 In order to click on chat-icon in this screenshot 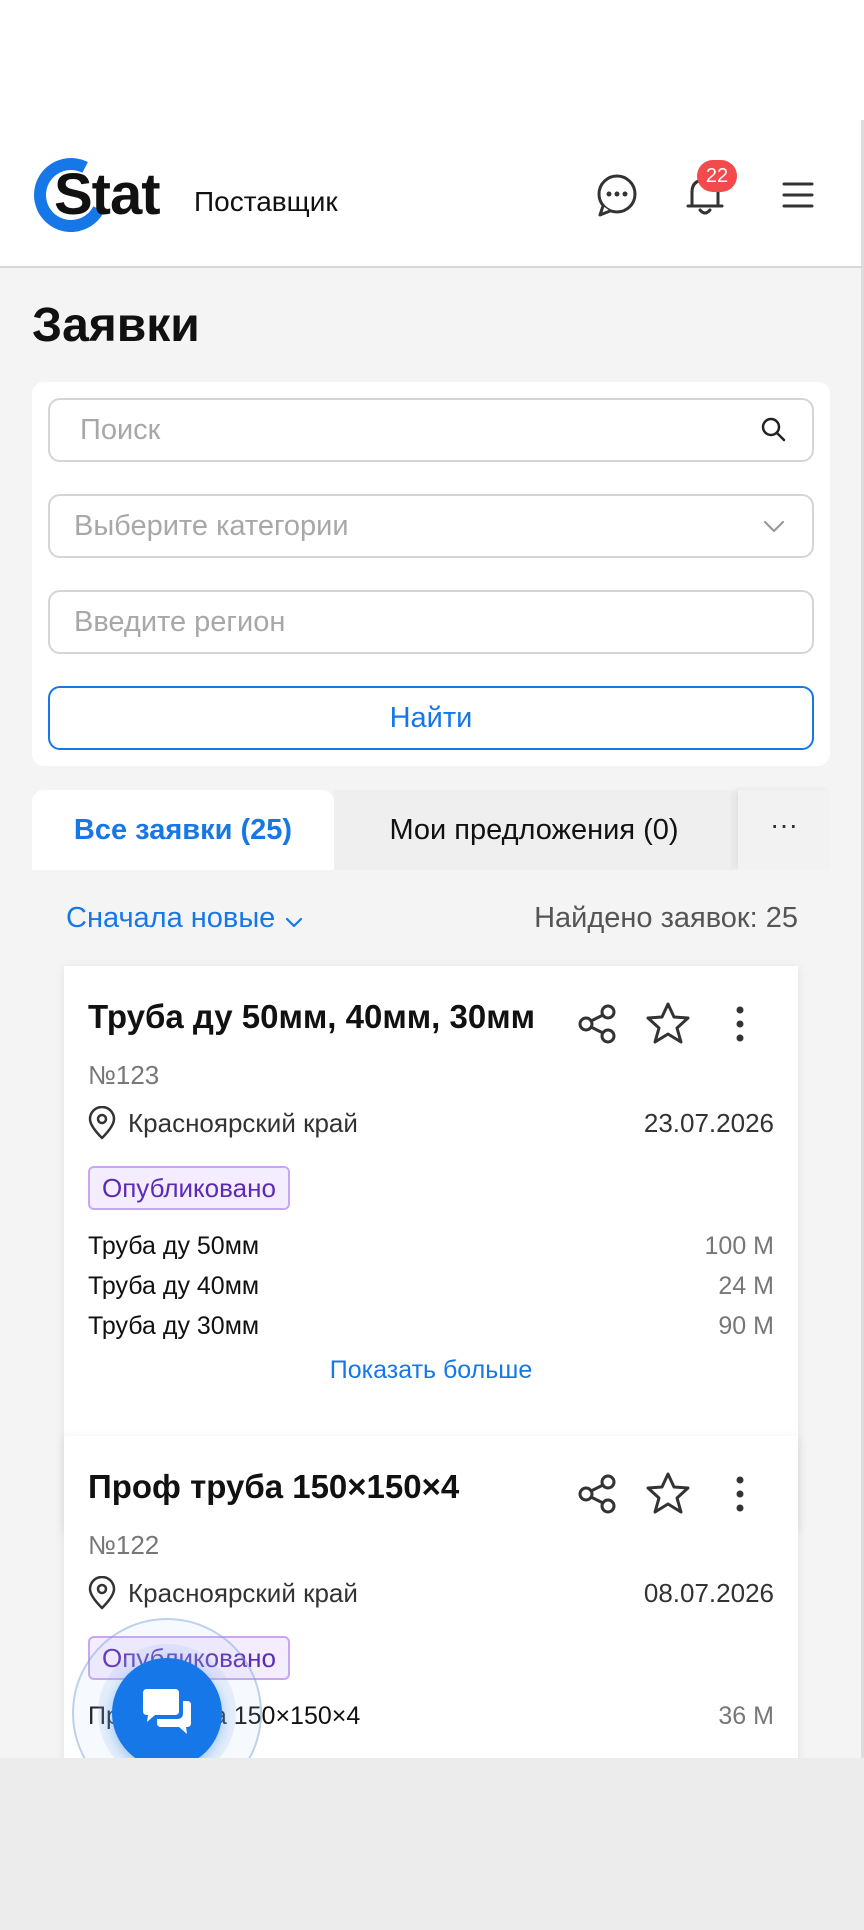, I will do `click(617, 195)`.